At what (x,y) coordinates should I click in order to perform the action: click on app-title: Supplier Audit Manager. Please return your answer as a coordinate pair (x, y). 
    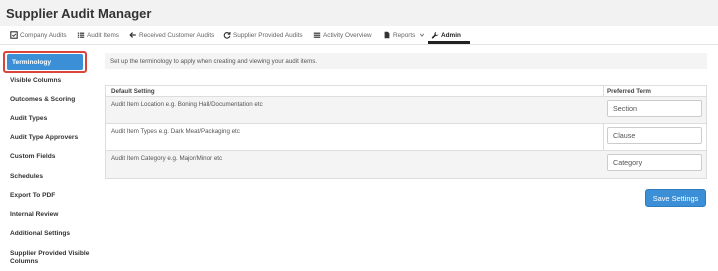
    Looking at the image, I should click on (79, 13).